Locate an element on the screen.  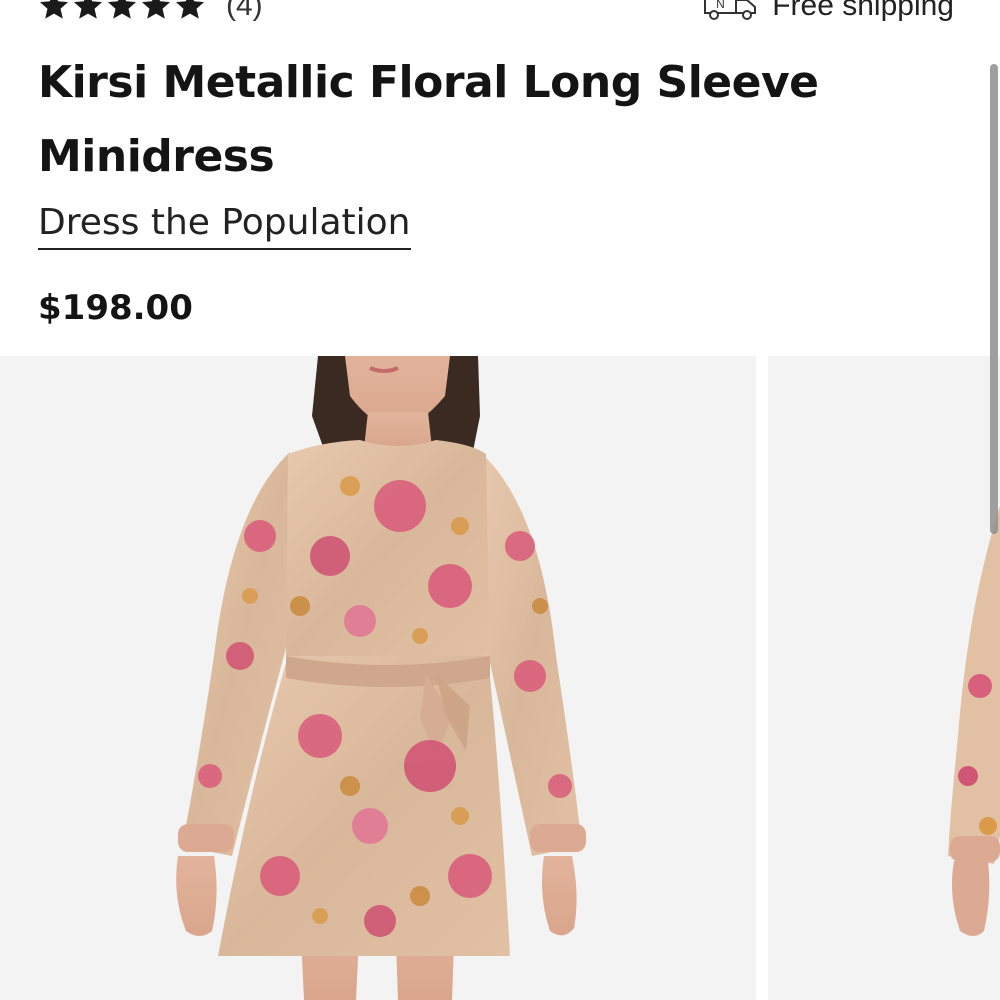
brand-link: Dress the Population is located at coordinates (224, 224).